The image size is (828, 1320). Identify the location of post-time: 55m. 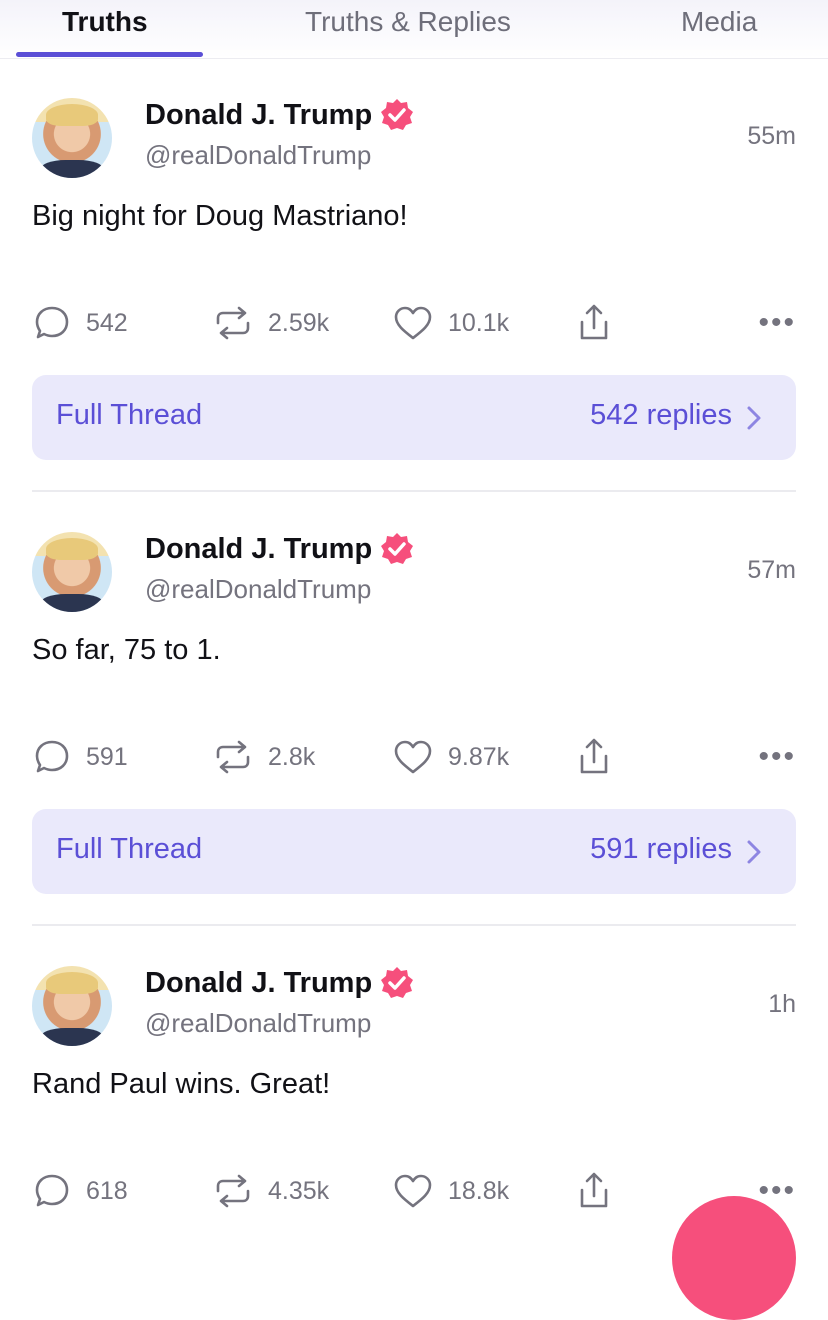
(771, 136).